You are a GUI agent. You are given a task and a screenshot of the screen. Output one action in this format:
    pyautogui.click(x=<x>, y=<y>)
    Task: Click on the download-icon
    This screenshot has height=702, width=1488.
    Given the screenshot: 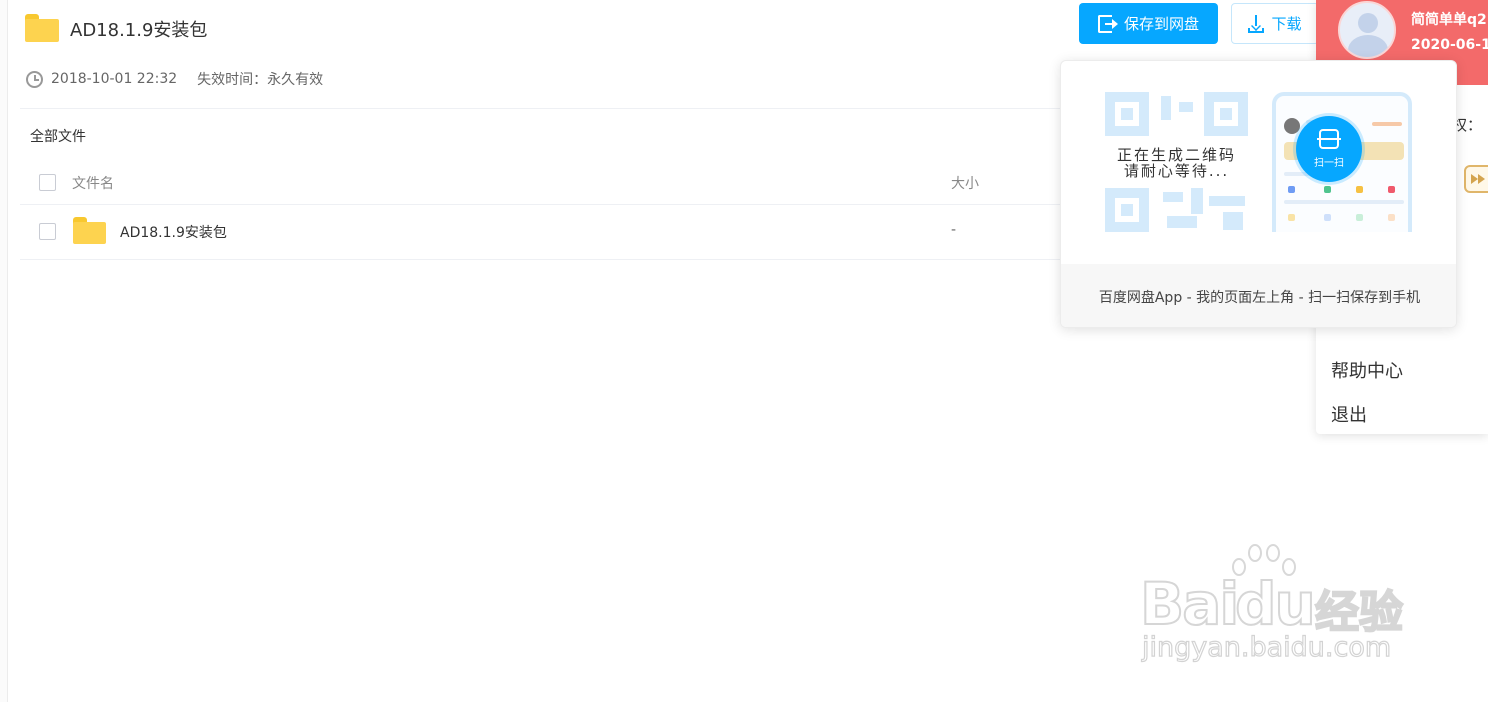 What is the action you would take?
    pyautogui.click(x=1256, y=23)
    